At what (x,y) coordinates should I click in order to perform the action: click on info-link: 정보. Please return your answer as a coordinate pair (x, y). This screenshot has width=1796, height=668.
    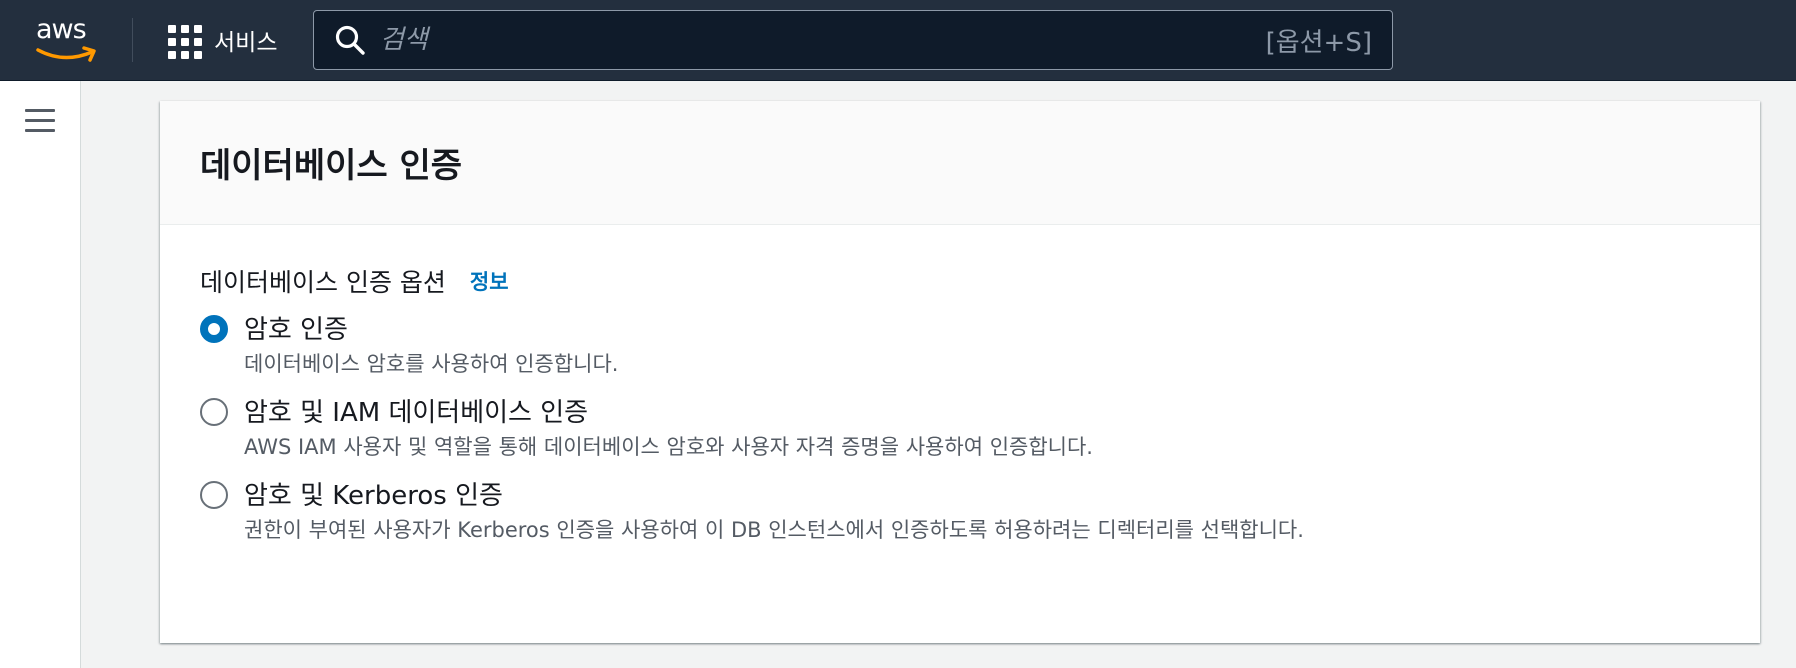
    Looking at the image, I should click on (489, 281).